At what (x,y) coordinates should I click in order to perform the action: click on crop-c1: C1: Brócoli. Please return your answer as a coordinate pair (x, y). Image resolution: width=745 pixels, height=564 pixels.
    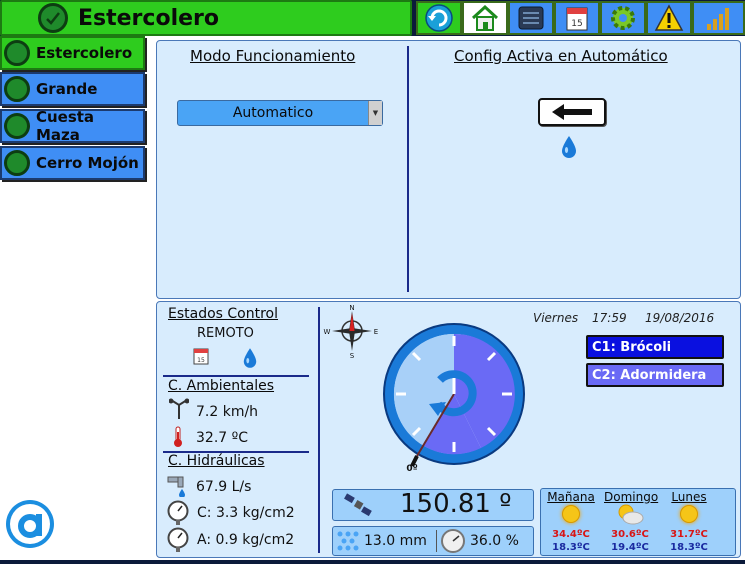
    Looking at the image, I should click on (655, 347).